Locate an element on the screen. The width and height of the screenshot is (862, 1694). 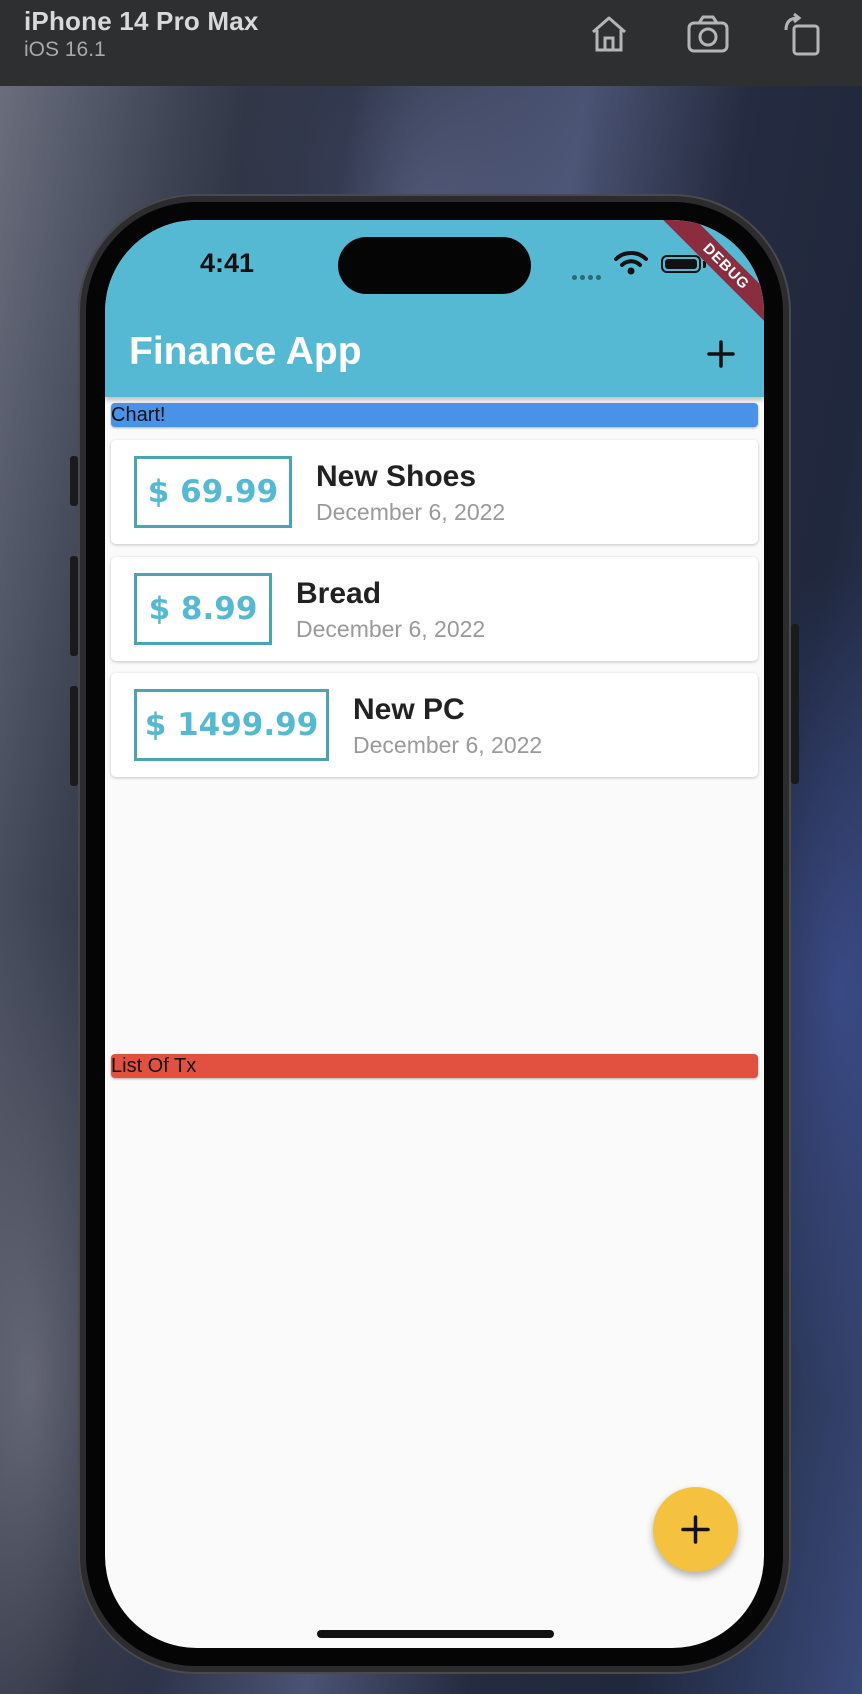
transaction-card: $ 1499.99 New PC December 6, 2022 is located at coordinates (434, 725).